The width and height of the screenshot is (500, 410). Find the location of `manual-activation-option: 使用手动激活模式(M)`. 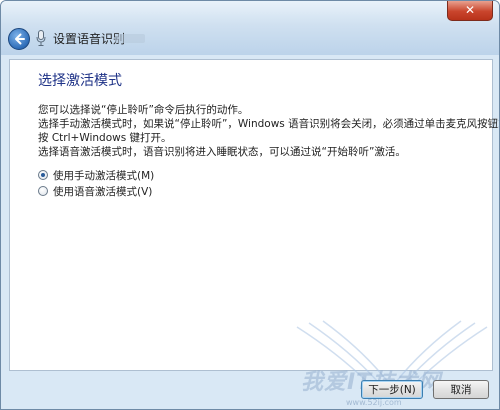

manual-activation-option: 使用手动激活模式(M) is located at coordinates (96, 175).